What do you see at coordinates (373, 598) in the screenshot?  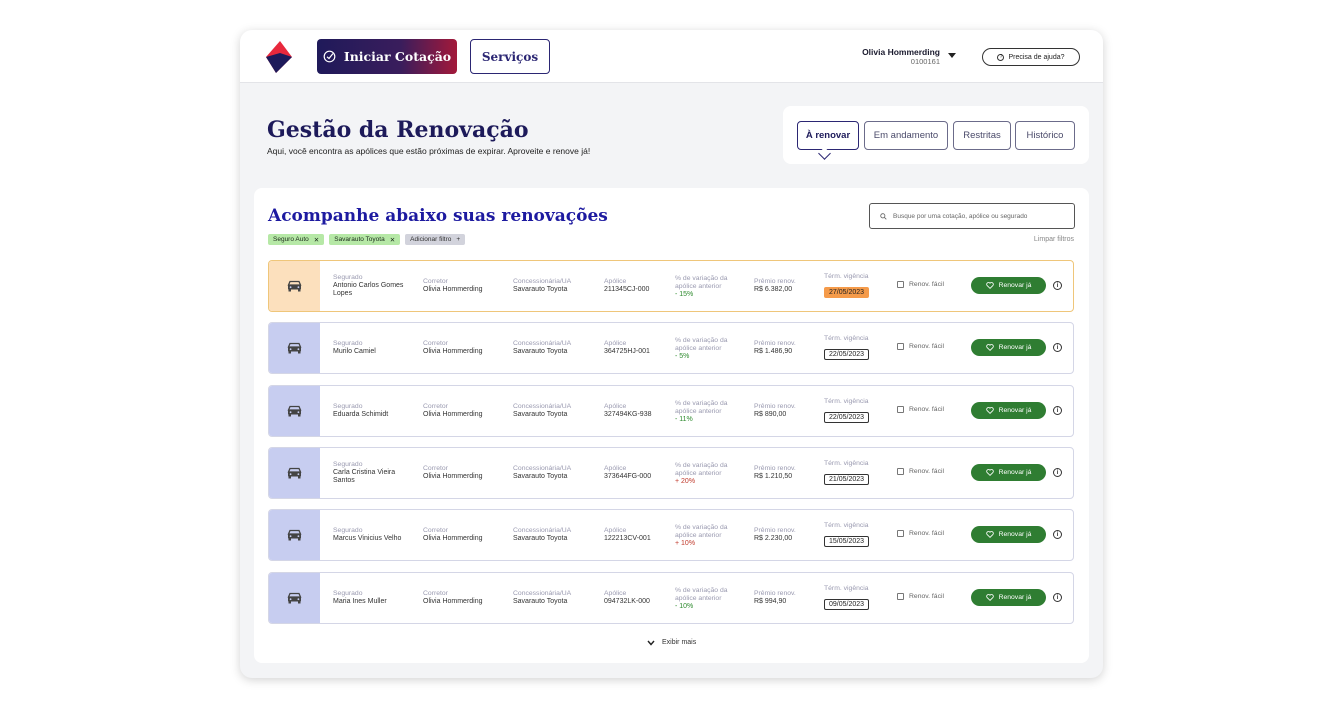 I see `col-segurado: Segurado Maria Ines Muller` at bounding box center [373, 598].